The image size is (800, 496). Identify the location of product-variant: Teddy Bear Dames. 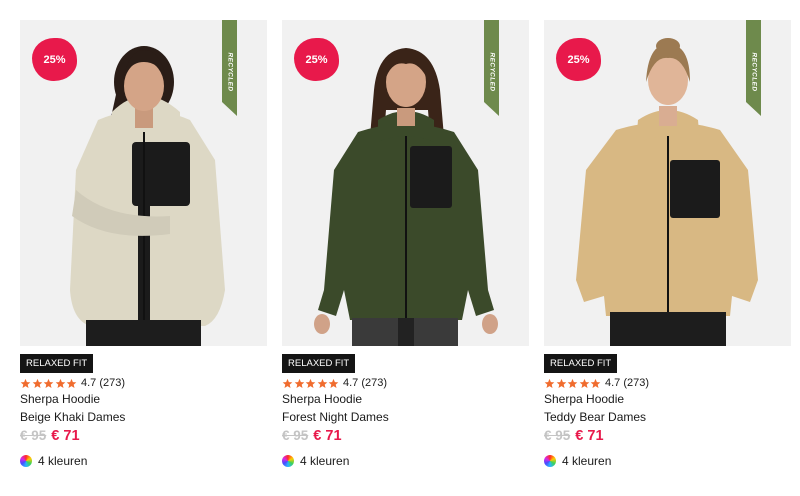
(595, 417).